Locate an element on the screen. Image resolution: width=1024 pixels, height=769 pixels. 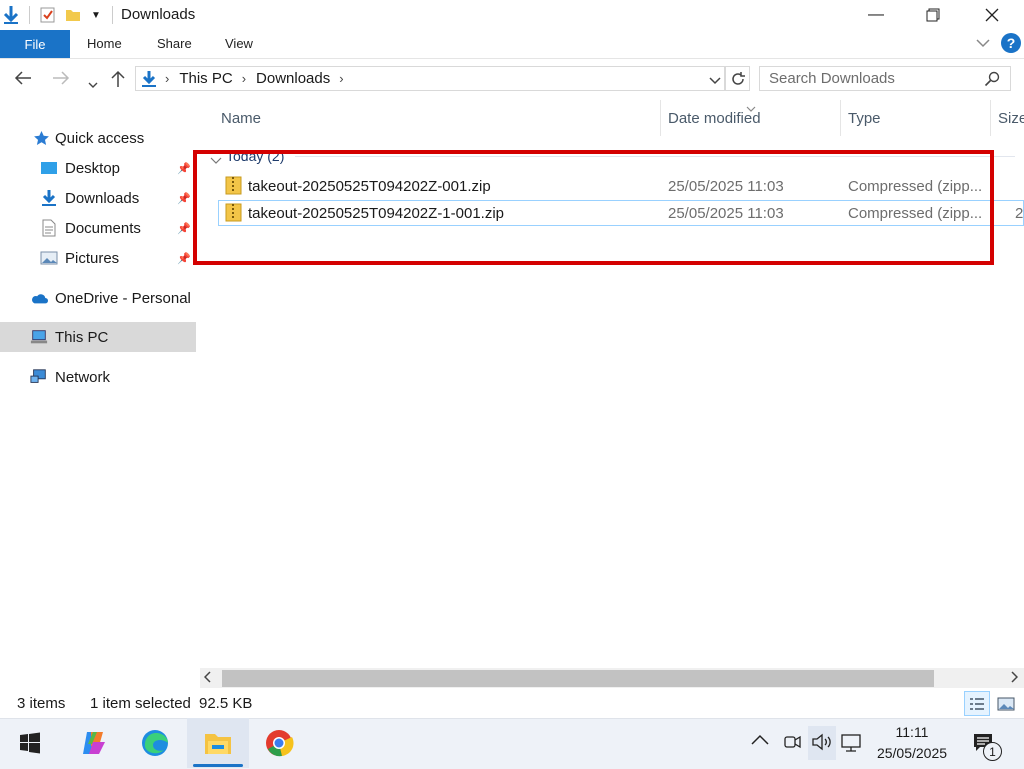
search-box: Search Downloads is located at coordinates (885, 78).